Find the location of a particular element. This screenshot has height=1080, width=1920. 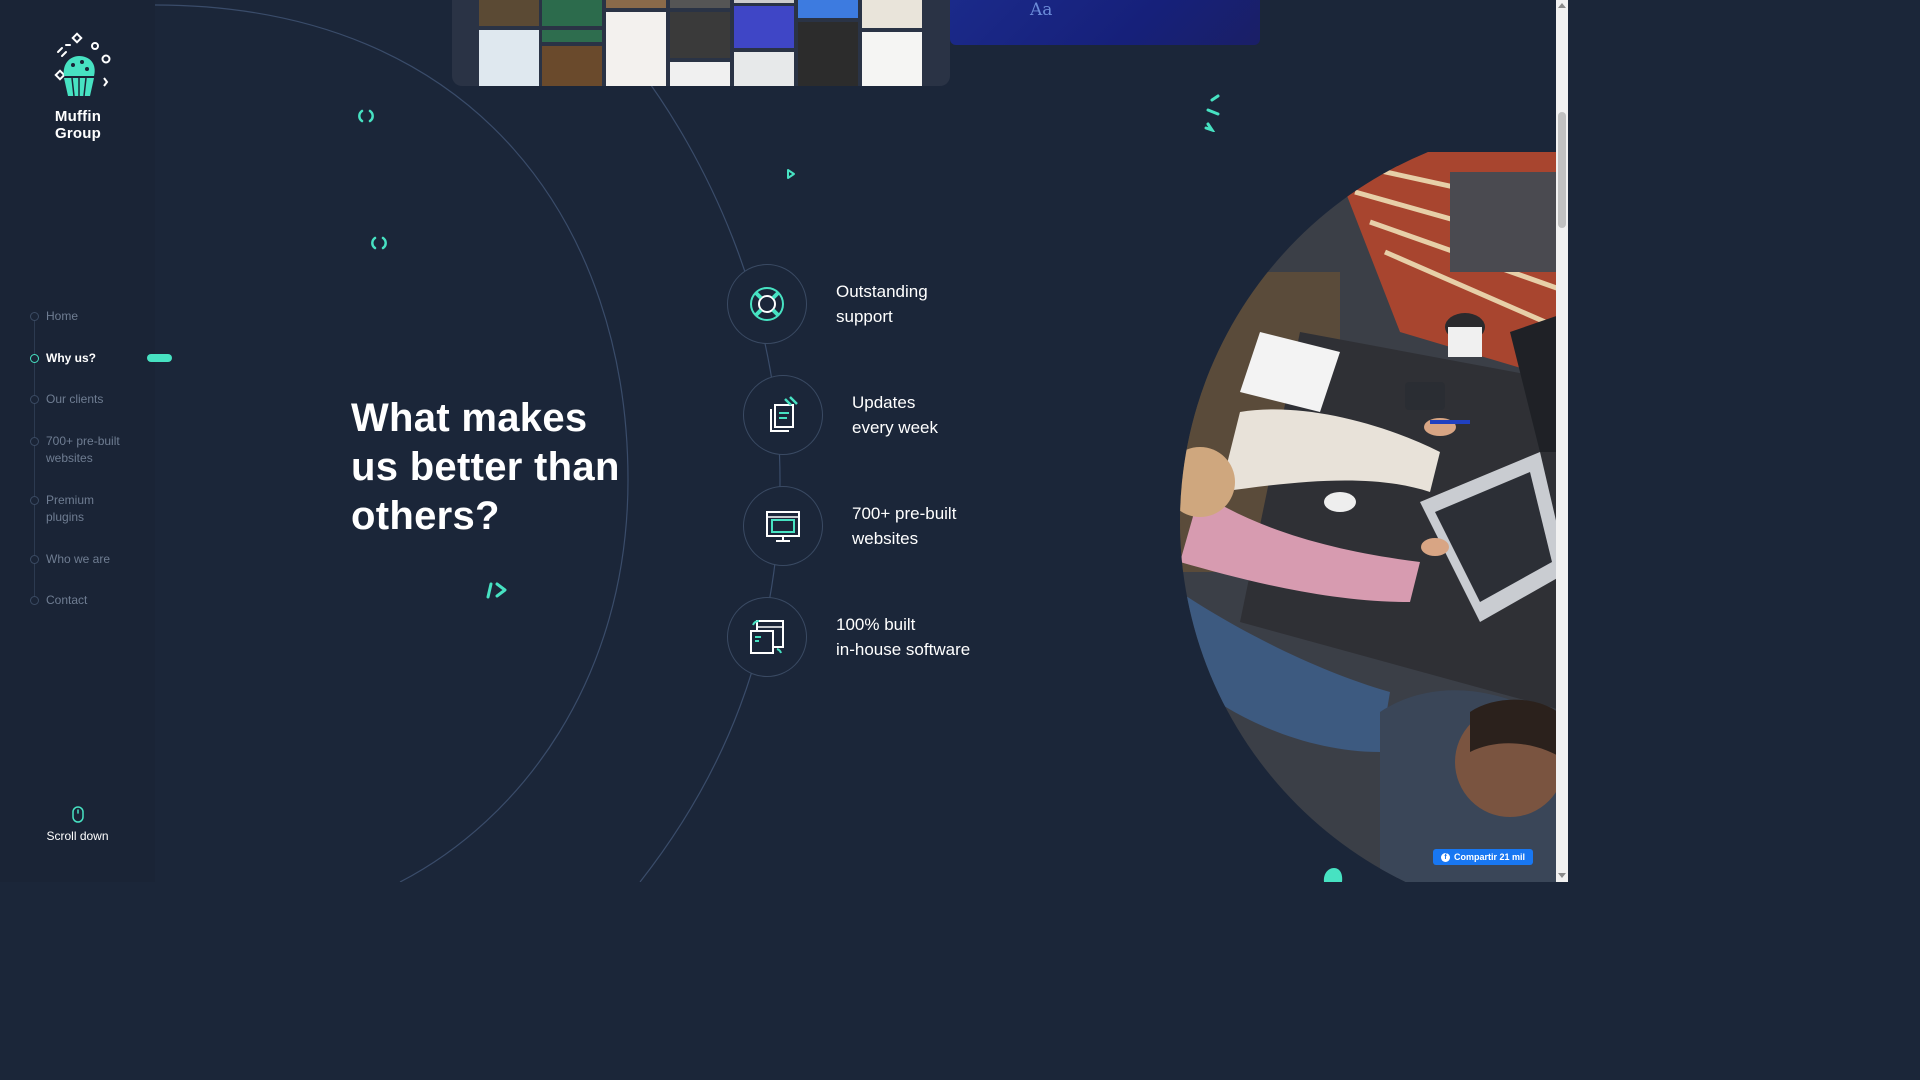

scroll-down-label: Scroll down is located at coordinates (77, 836).